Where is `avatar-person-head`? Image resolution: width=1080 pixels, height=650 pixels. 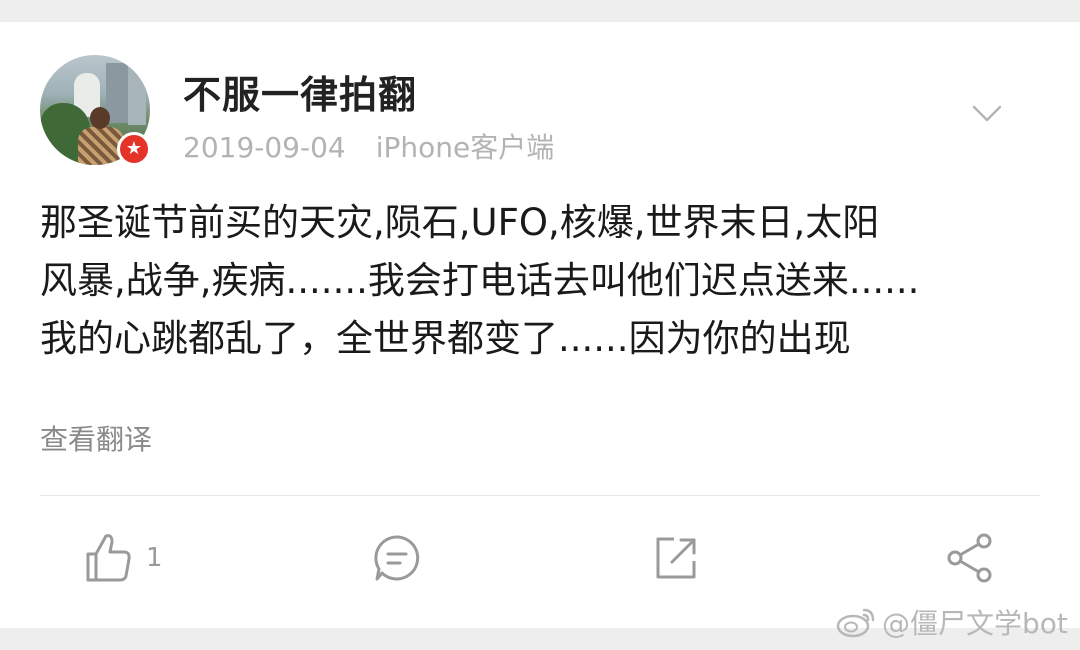 avatar-person-head is located at coordinates (100, 118).